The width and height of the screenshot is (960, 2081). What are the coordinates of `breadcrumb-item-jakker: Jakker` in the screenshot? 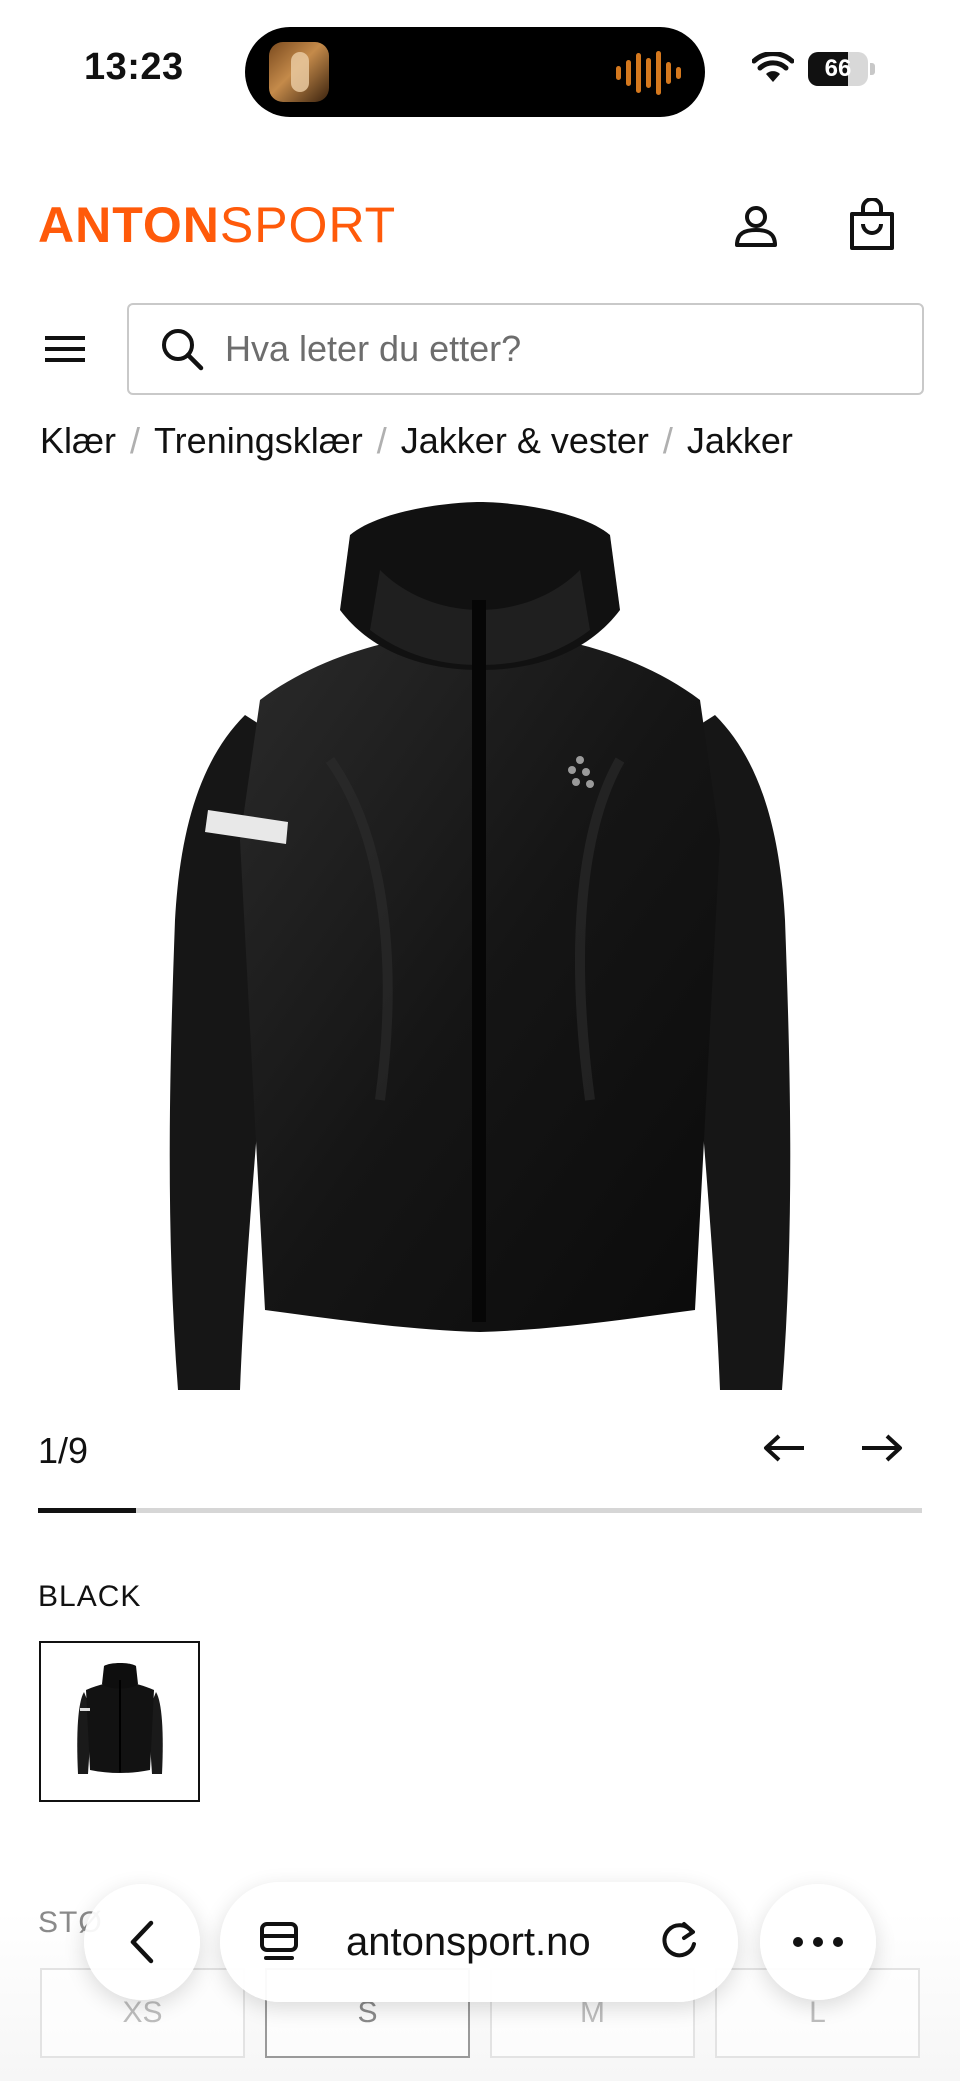 It's located at (740, 440).